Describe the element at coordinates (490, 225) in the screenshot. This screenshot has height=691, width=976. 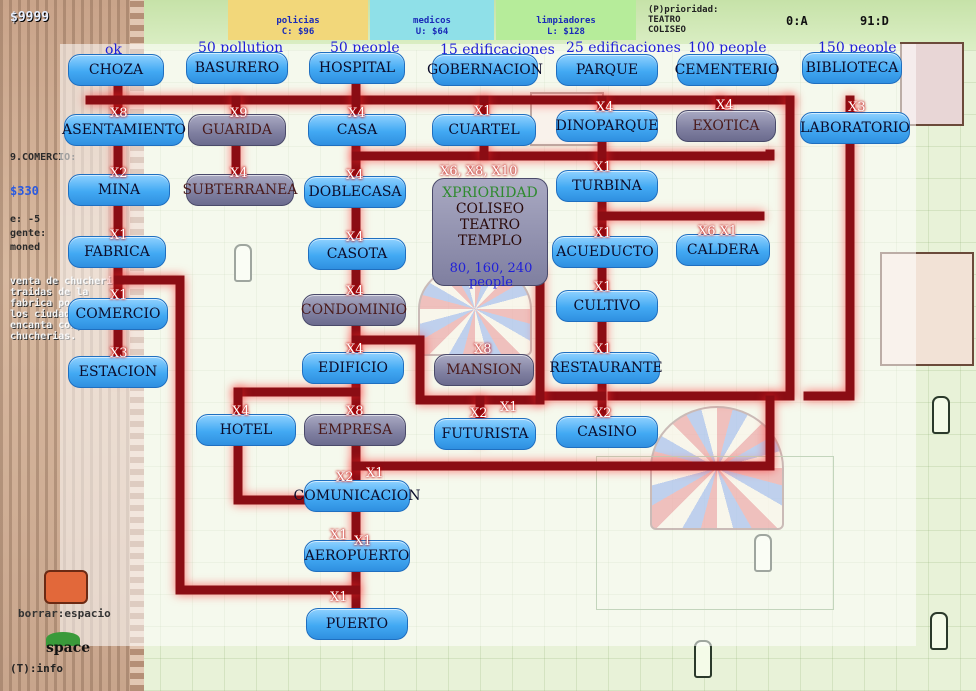
I see `priority-group-item: TEATRO` at that location.